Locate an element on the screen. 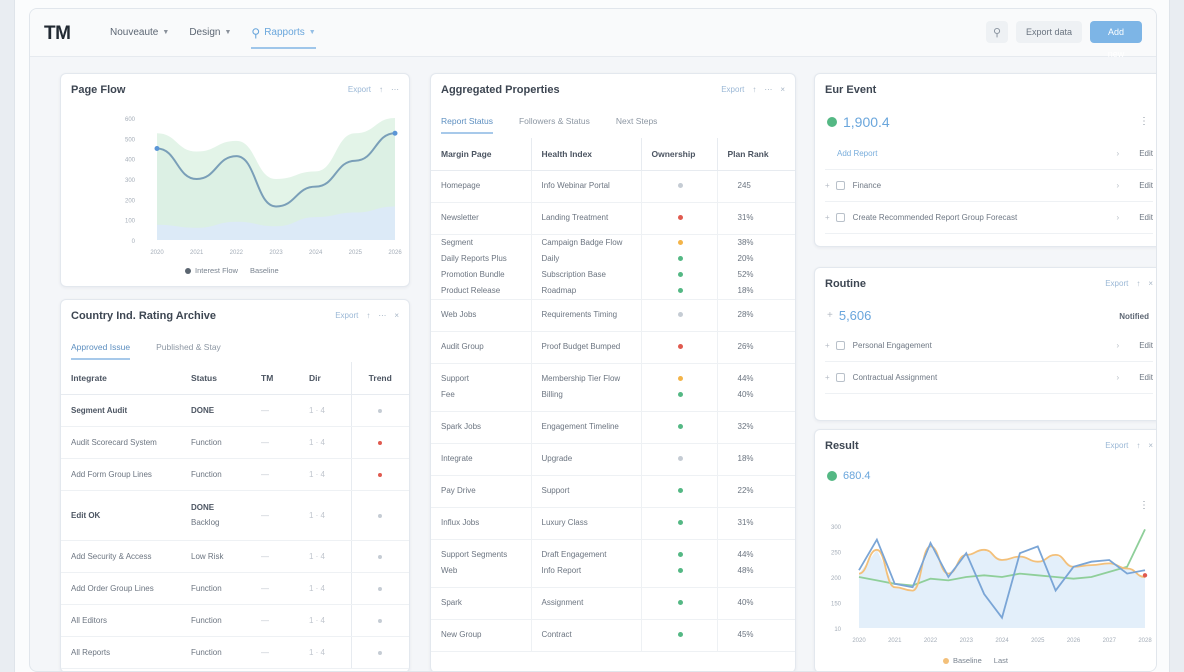  tab-report-status: Report Status is located at coordinates (467, 125).